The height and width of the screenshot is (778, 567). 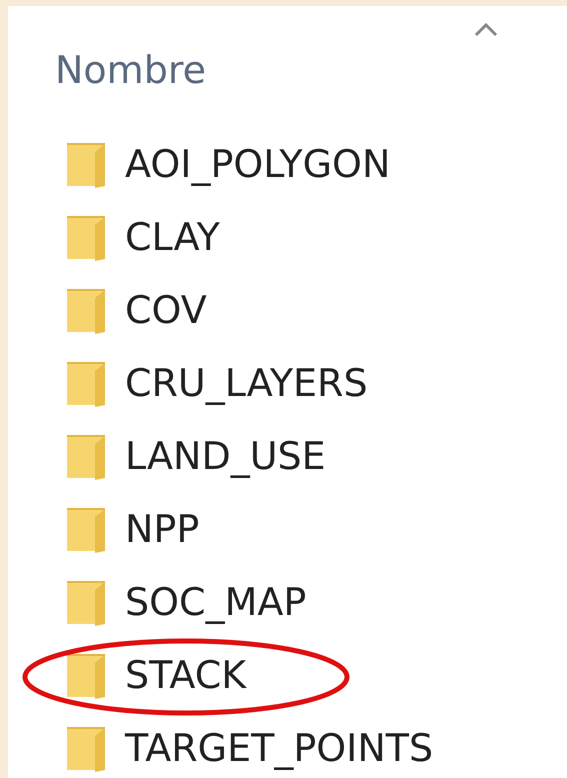 What do you see at coordinates (225, 456) in the screenshot?
I see `folder-name: LAND_USE` at bounding box center [225, 456].